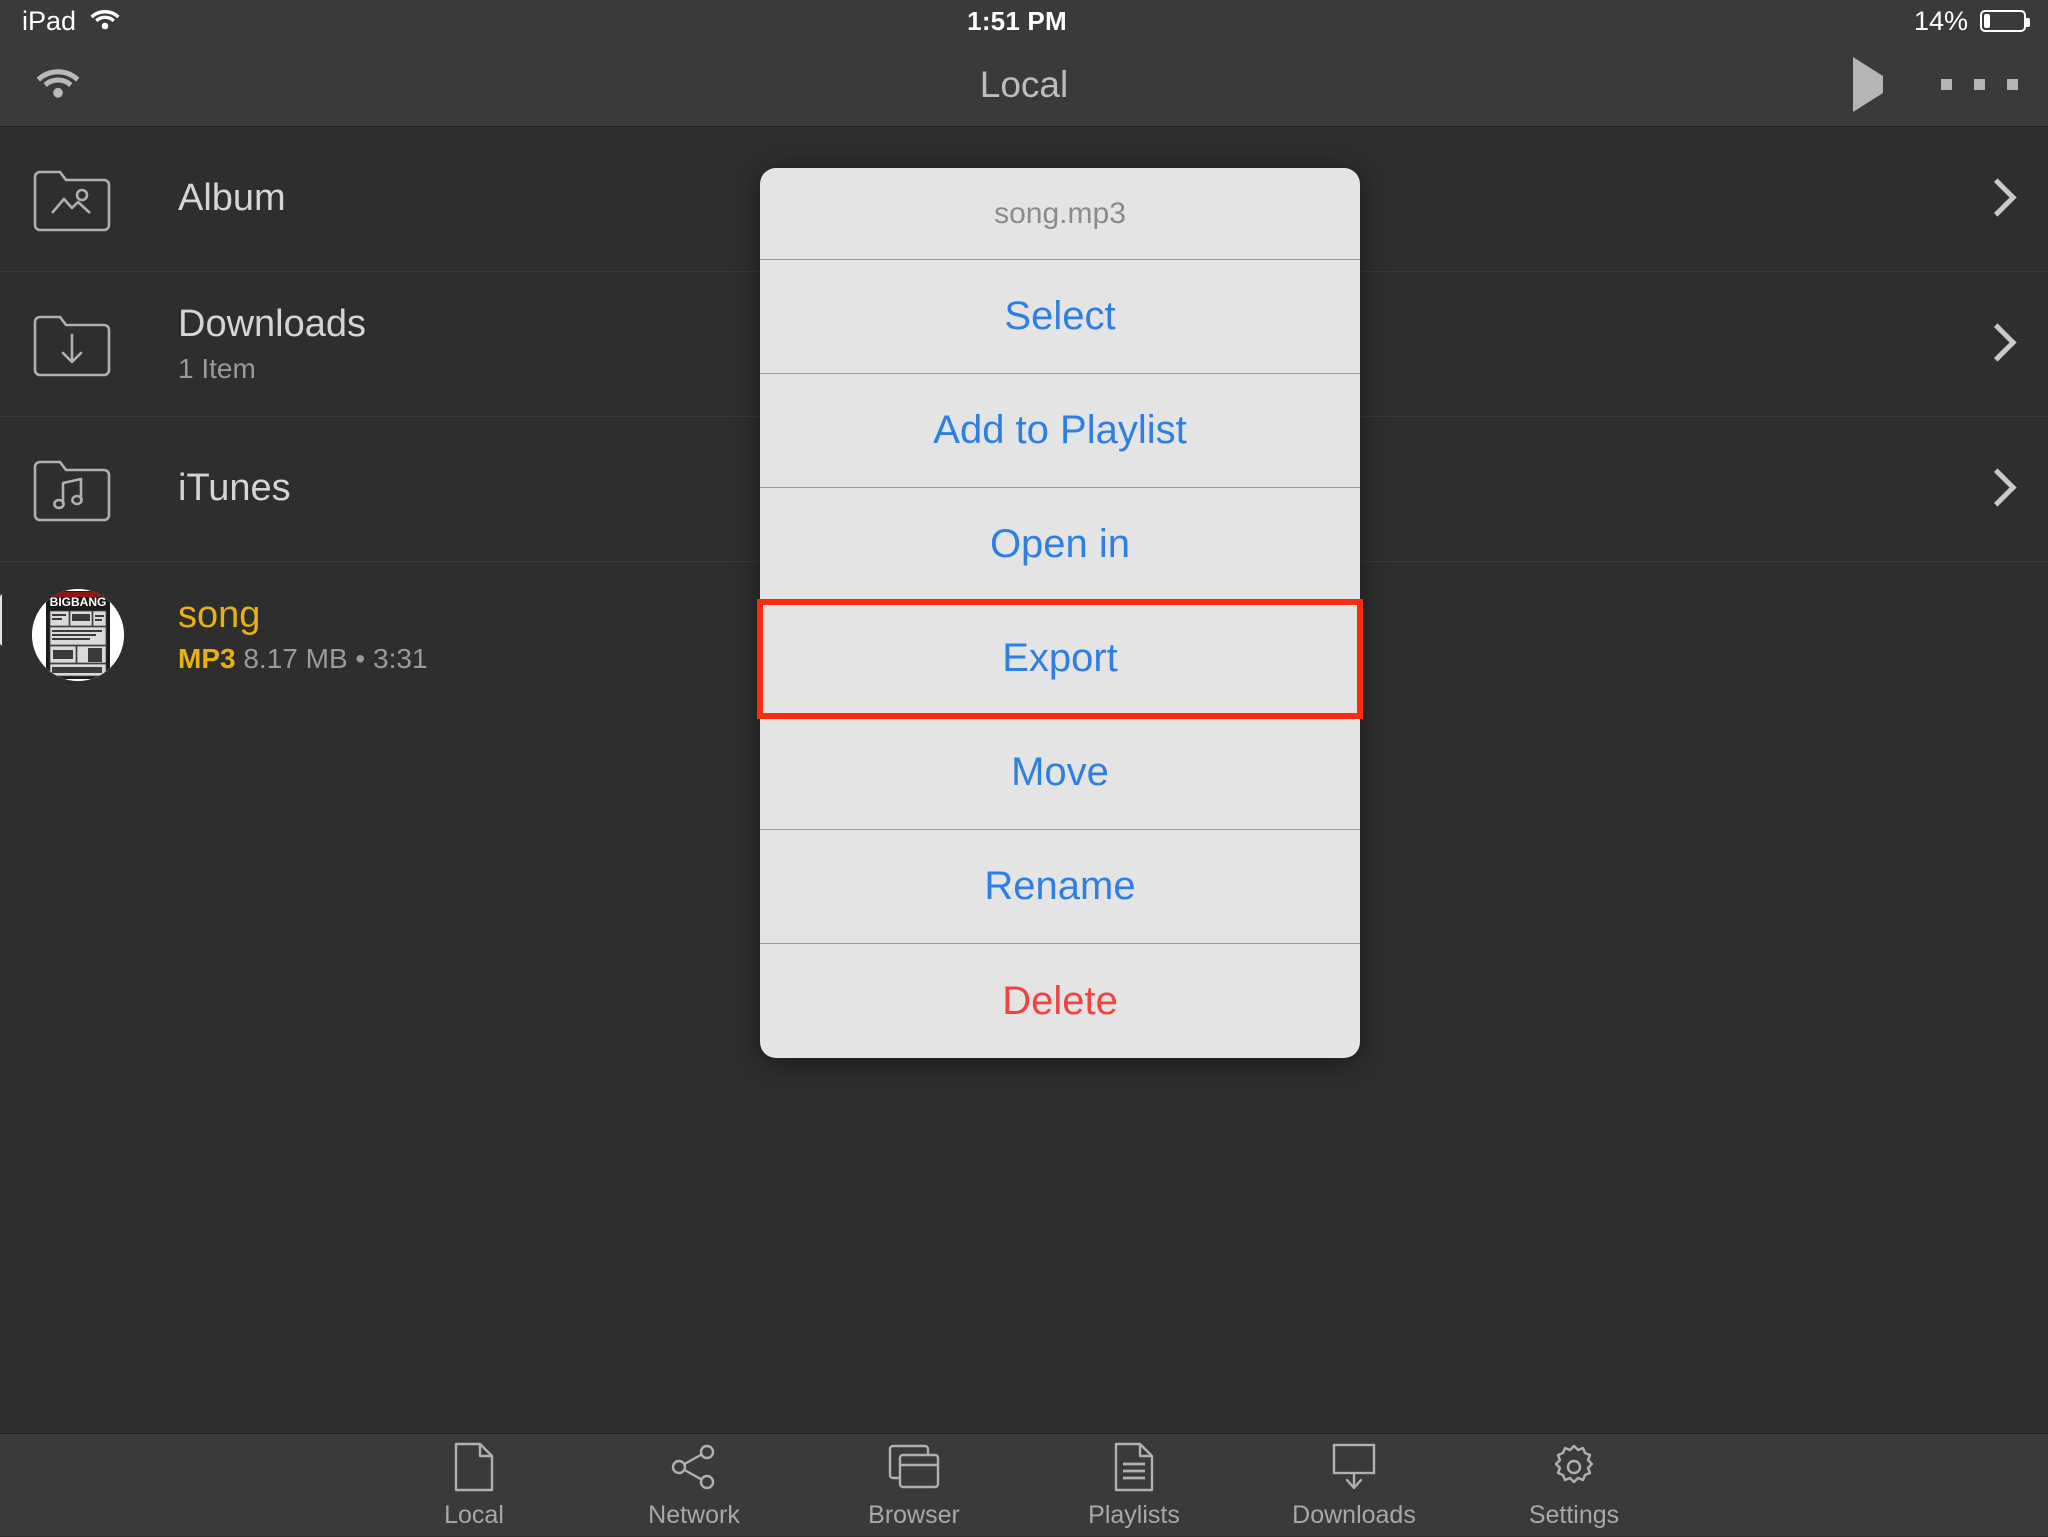 Image resolution: width=2048 pixels, height=1537 pixels. Describe the element at coordinates (914, 1467) in the screenshot. I see `windows-icon` at that location.